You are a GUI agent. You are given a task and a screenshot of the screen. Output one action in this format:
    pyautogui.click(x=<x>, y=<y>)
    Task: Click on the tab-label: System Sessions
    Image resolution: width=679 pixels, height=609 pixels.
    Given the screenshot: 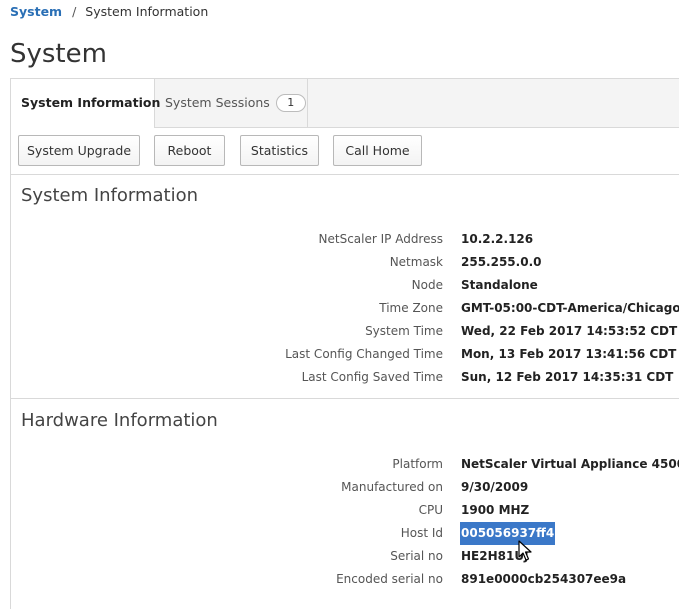 What is the action you would take?
    pyautogui.click(x=217, y=102)
    